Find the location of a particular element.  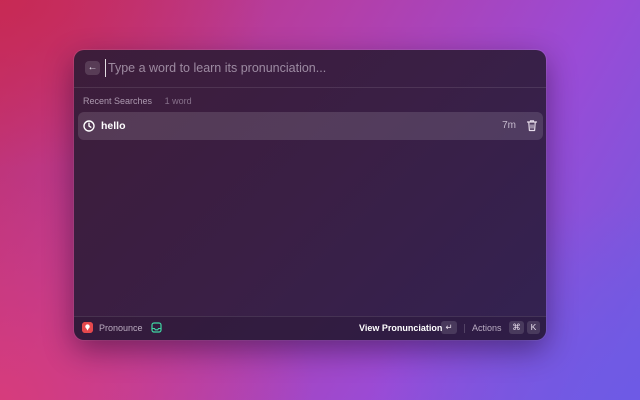

item-title: hello is located at coordinates (113, 126).